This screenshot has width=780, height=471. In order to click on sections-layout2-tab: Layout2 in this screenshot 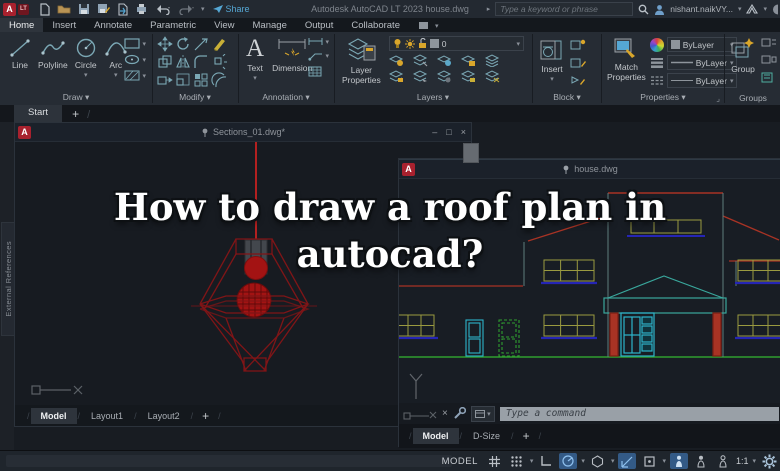, I will do `click(164, 416)`.